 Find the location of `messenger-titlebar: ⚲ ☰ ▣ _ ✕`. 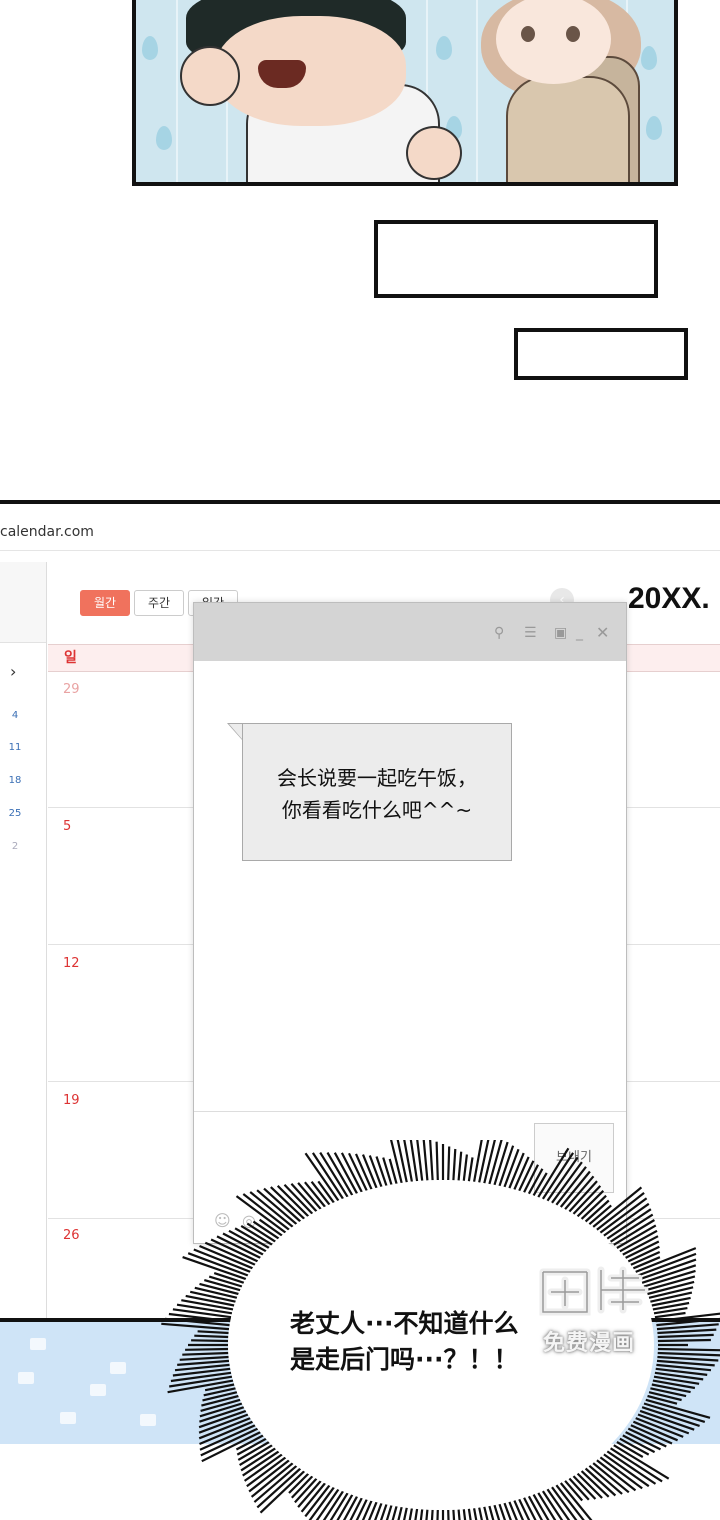

messenger-titlebar: ⚲ ☰ ▣ _ ✕ is located at coordinates (410, 632).